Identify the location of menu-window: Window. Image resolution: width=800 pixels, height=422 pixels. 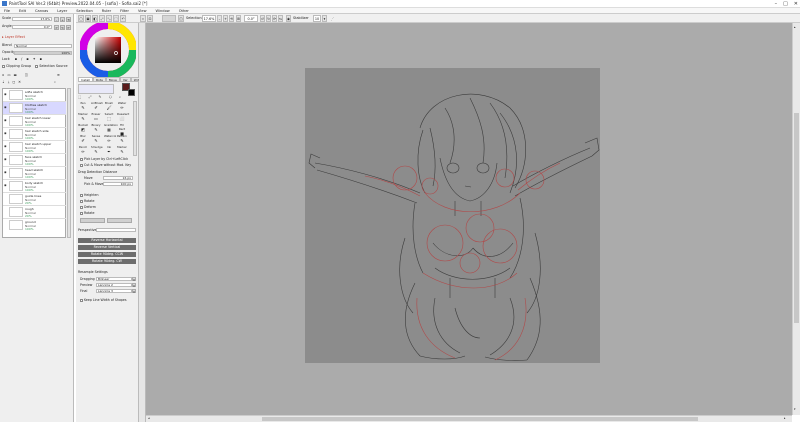
(163, 11).